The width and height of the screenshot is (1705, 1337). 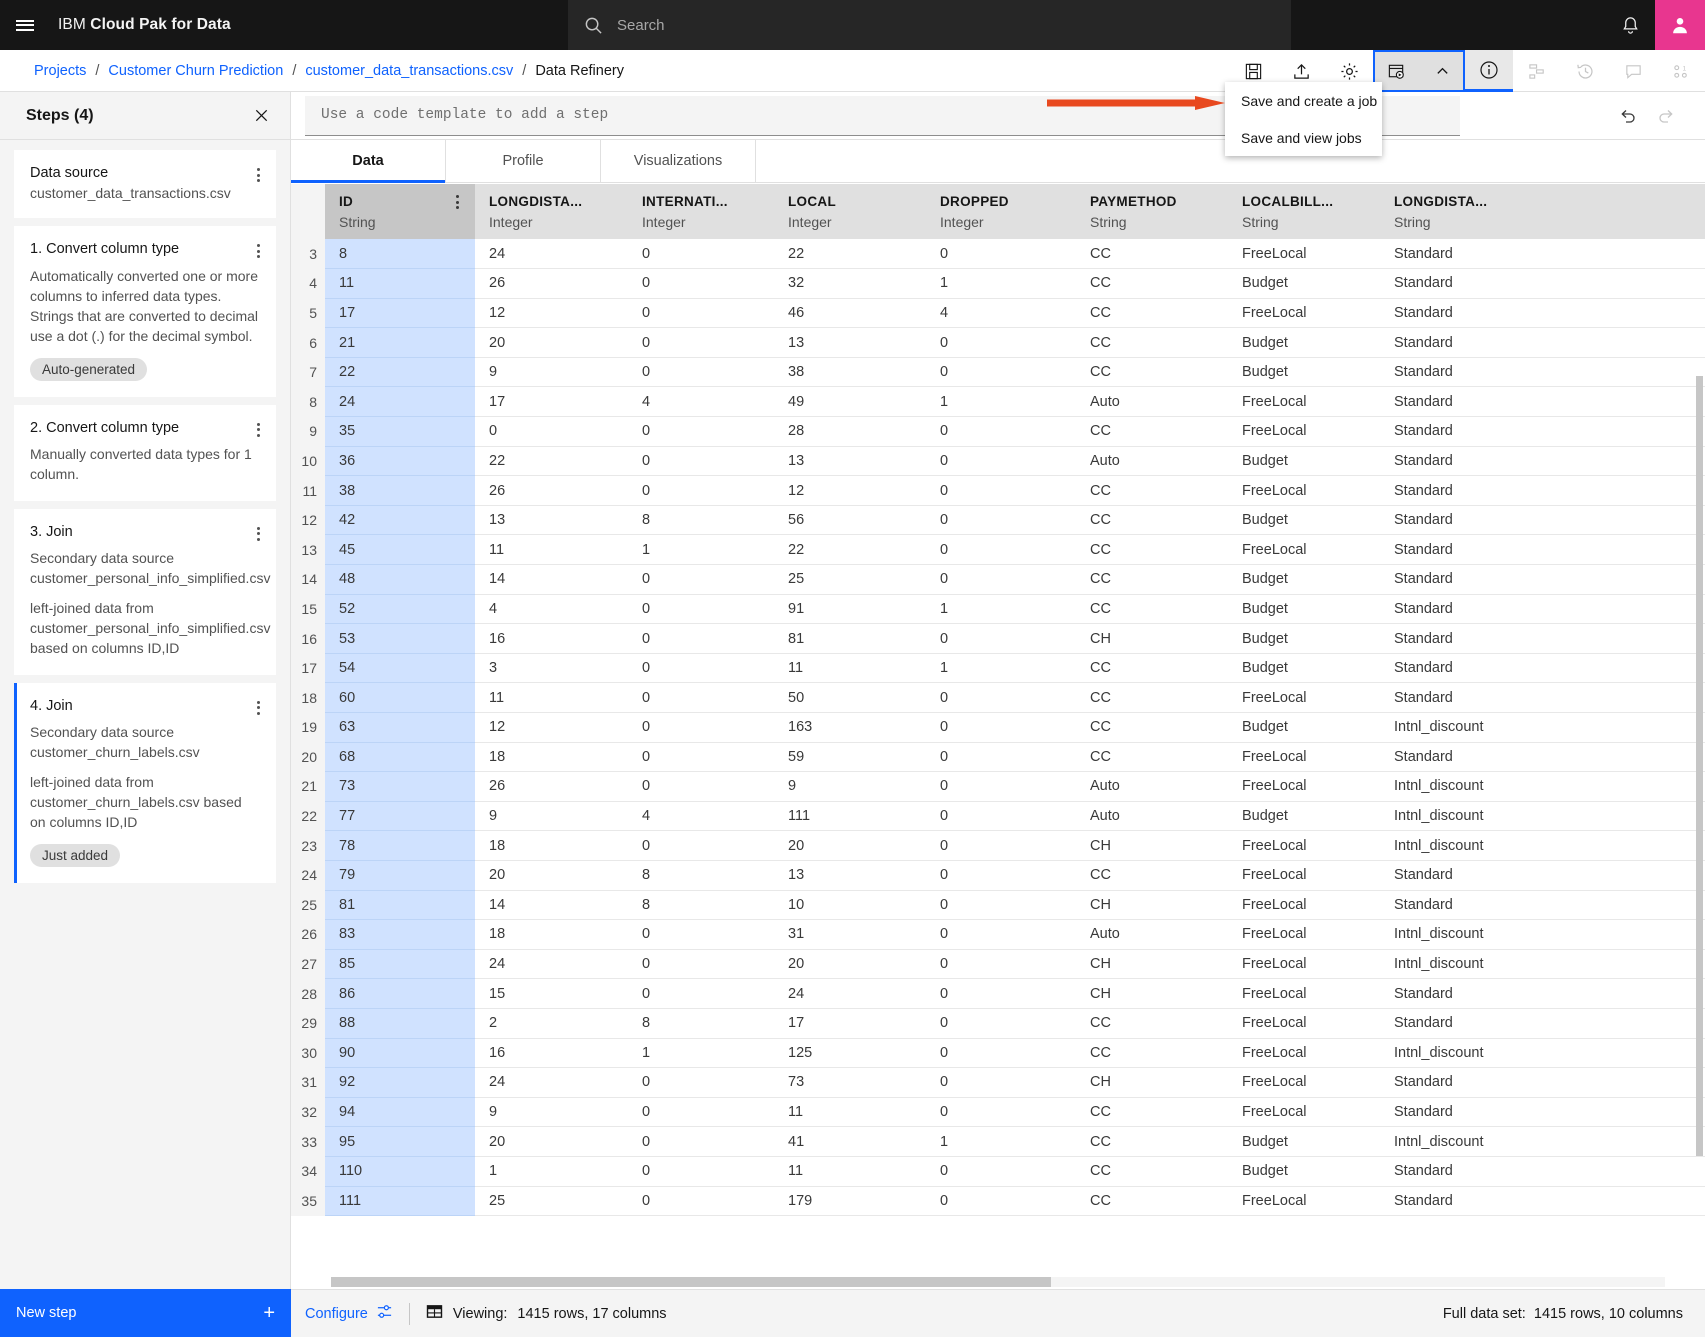 I want to click on table-cell: 14, so click(x=551, y=579).